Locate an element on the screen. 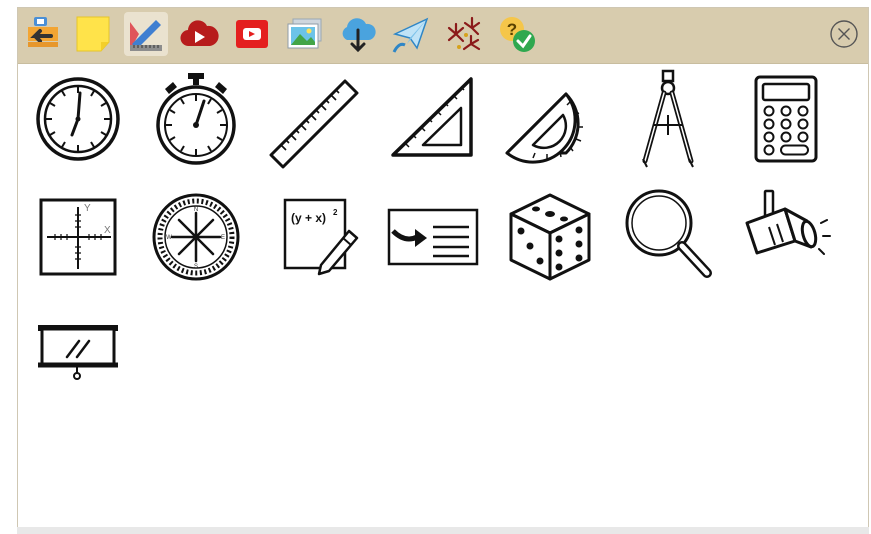  question-check-icon: ? is located at coordinates (517, 34).